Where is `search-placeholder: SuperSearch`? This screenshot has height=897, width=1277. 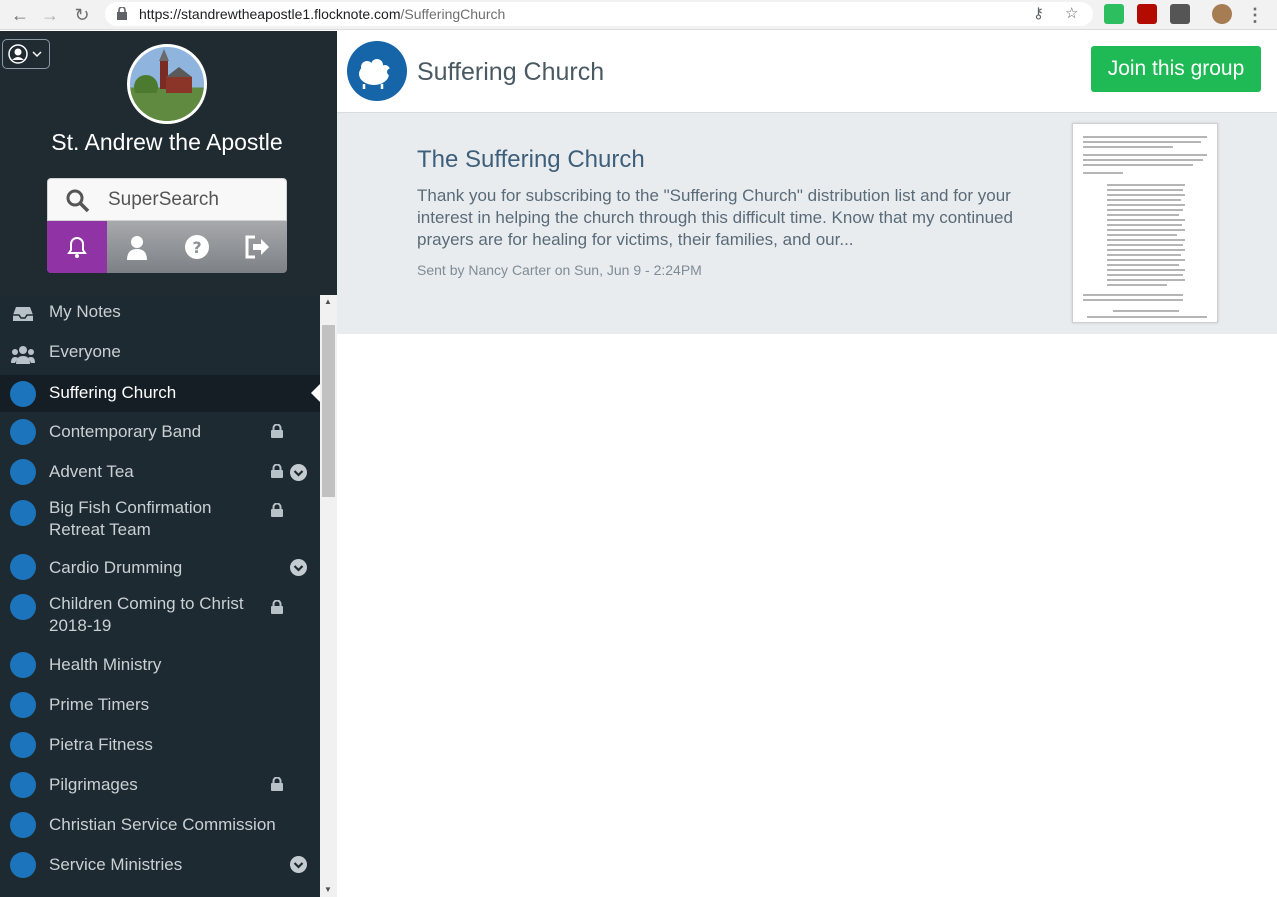
search-placeholder: SuperSearch is located at coordinates (163, 199).